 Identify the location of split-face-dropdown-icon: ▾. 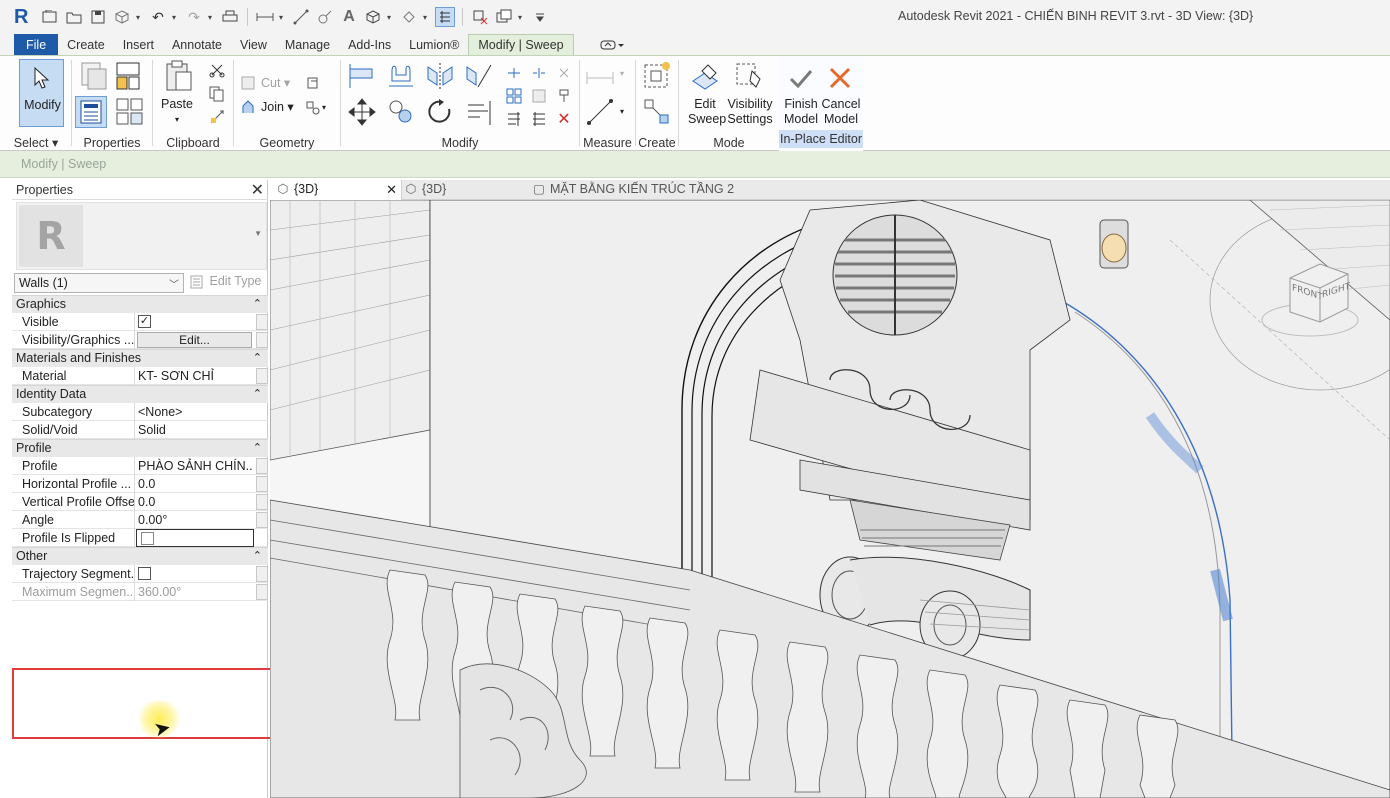
(324, 107).